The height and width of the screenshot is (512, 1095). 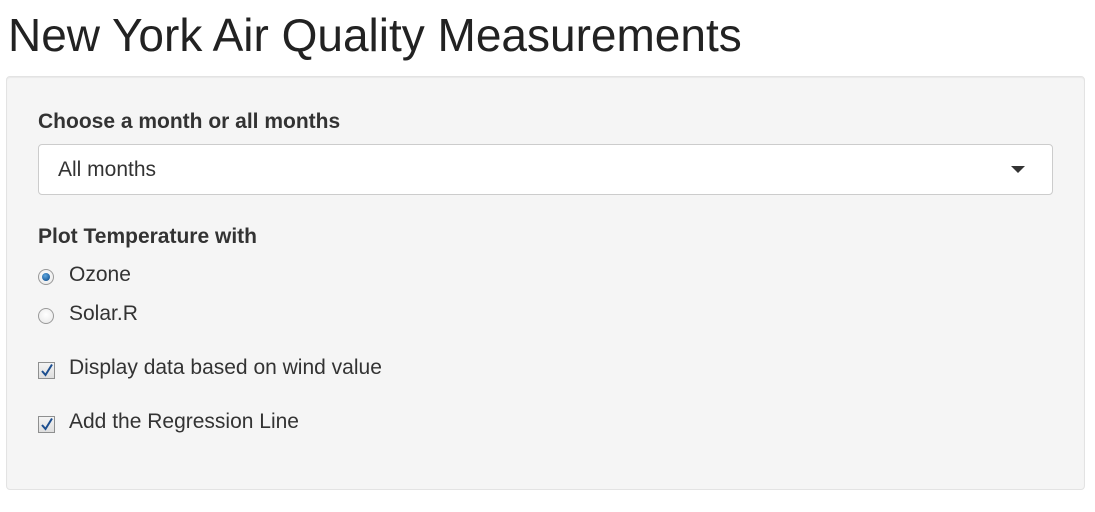 I want to click on month-select-value: All months, so click(x=107, y=169).